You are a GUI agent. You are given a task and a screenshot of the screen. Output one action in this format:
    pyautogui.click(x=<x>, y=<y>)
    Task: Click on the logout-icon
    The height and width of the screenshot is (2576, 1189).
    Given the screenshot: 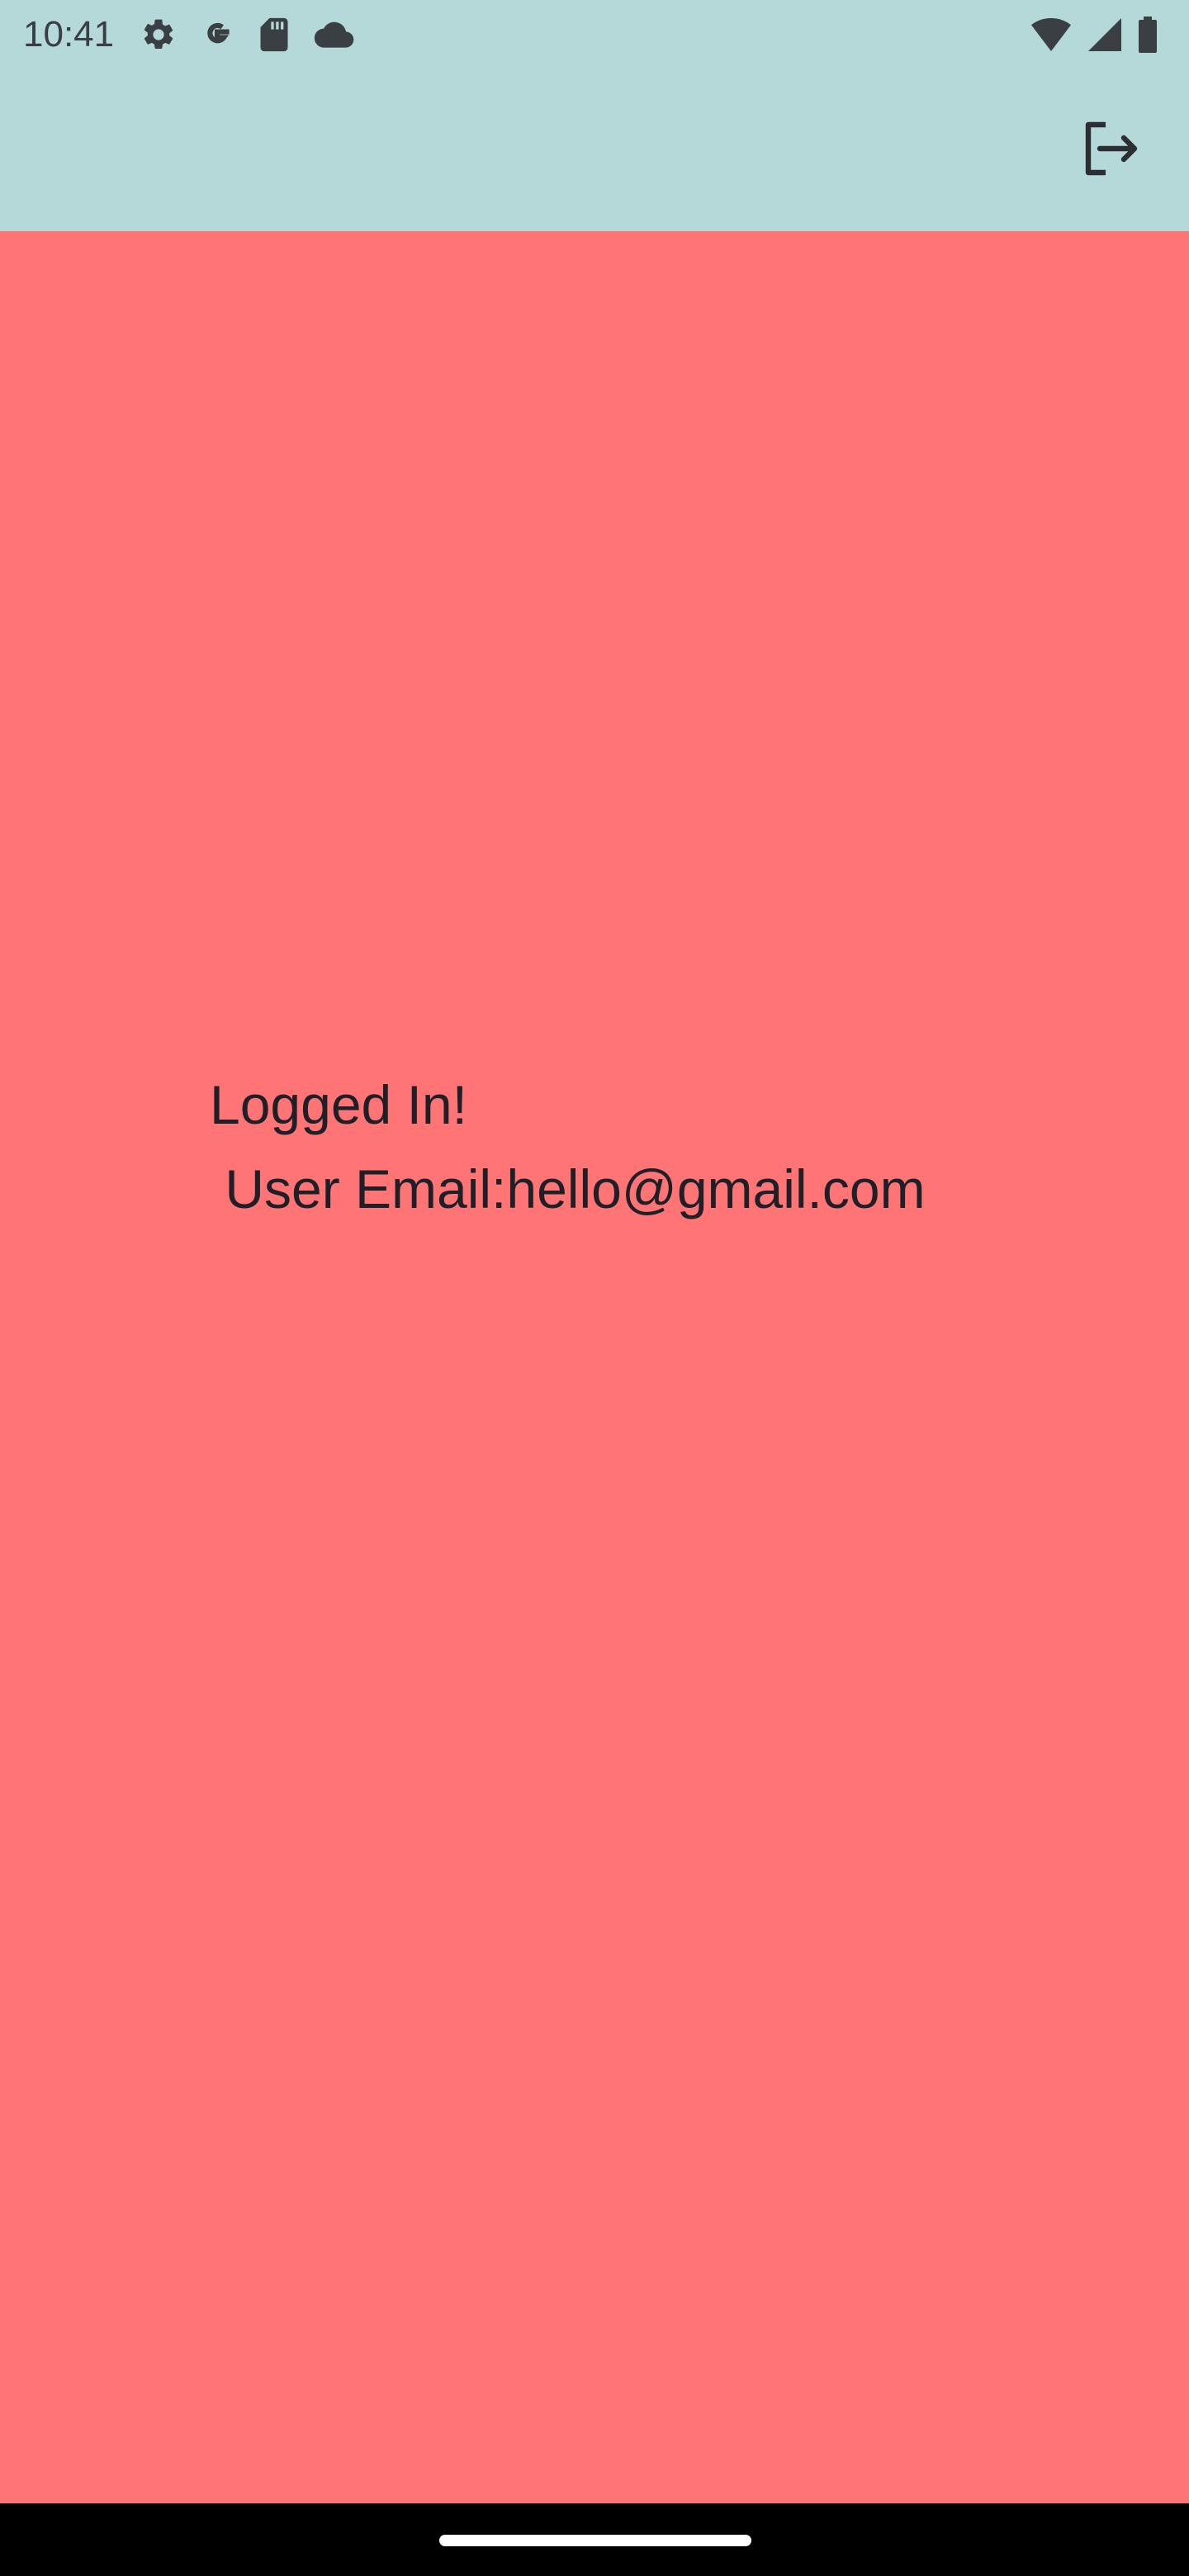 What is the action you would take?
    pyautogui.click(x=1111, y=150)
    